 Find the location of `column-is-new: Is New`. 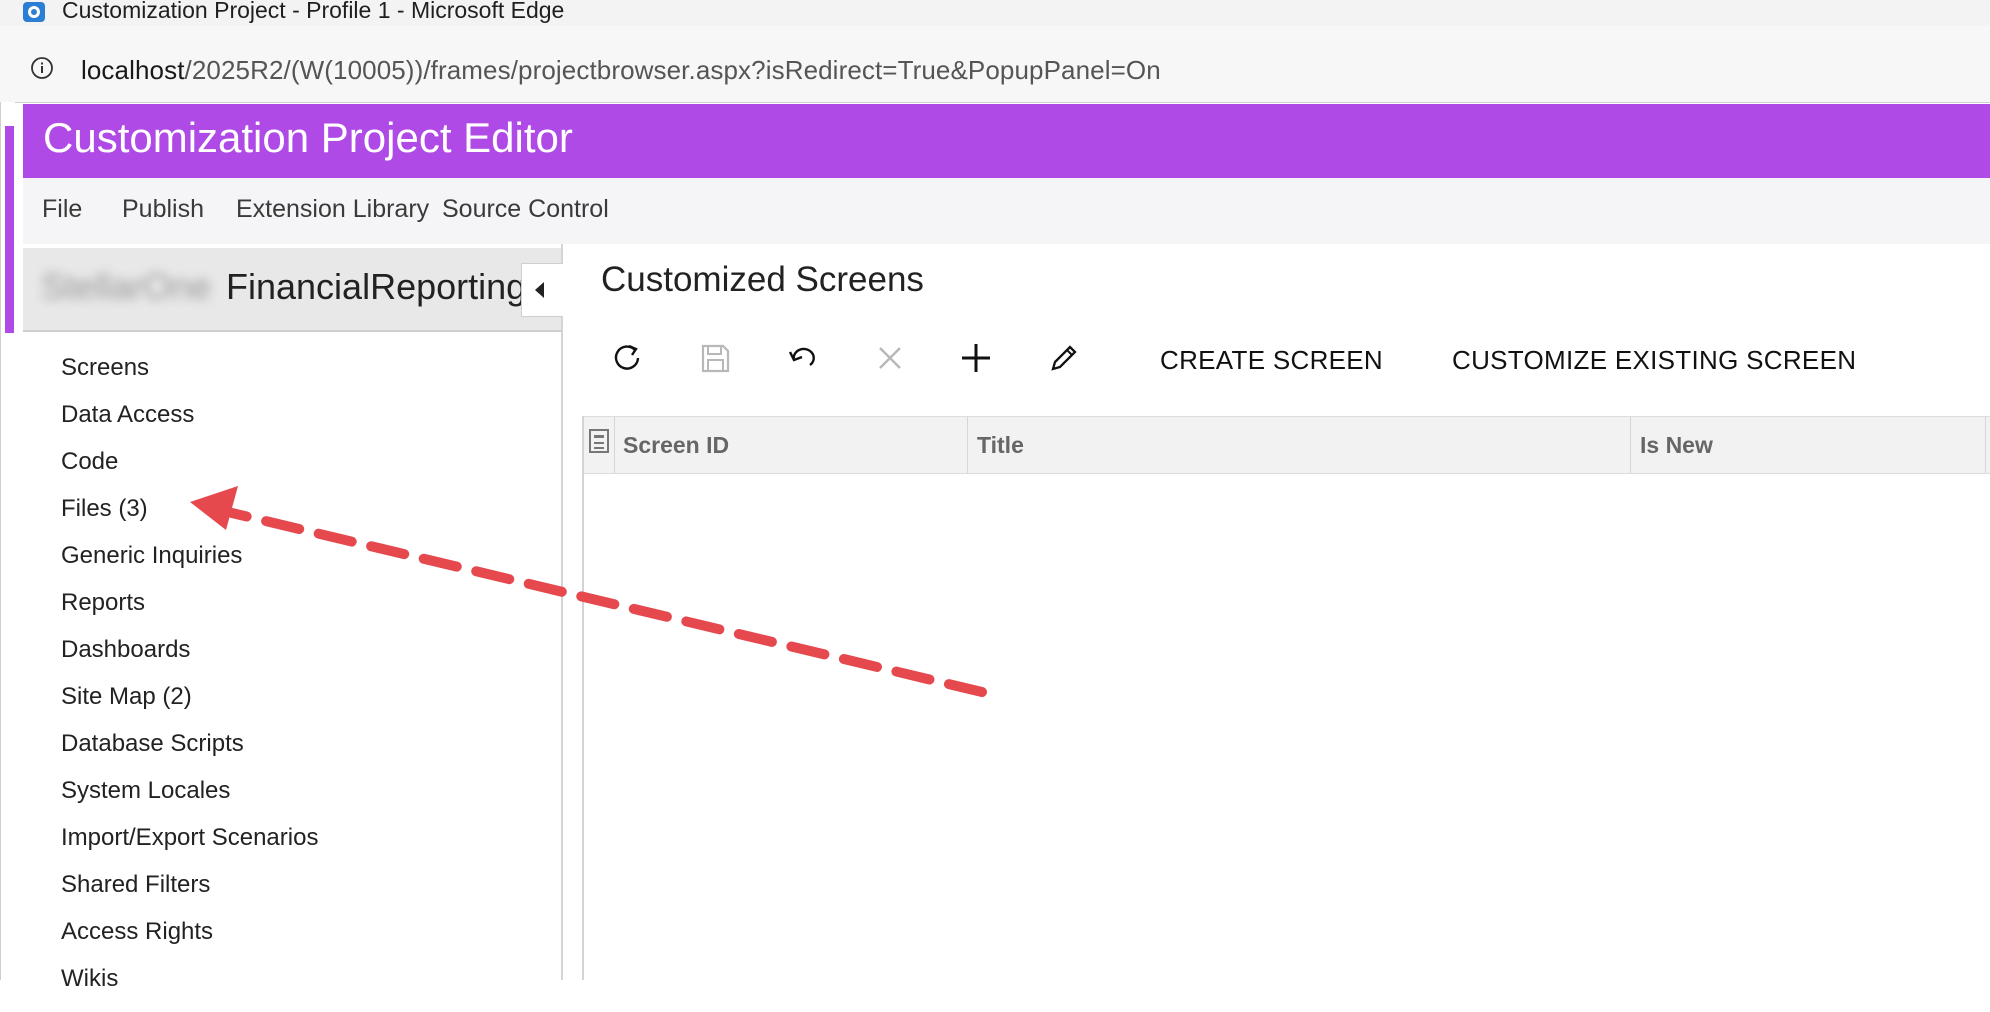

column-is-new: Is New is located at coordinates (1808, 445).